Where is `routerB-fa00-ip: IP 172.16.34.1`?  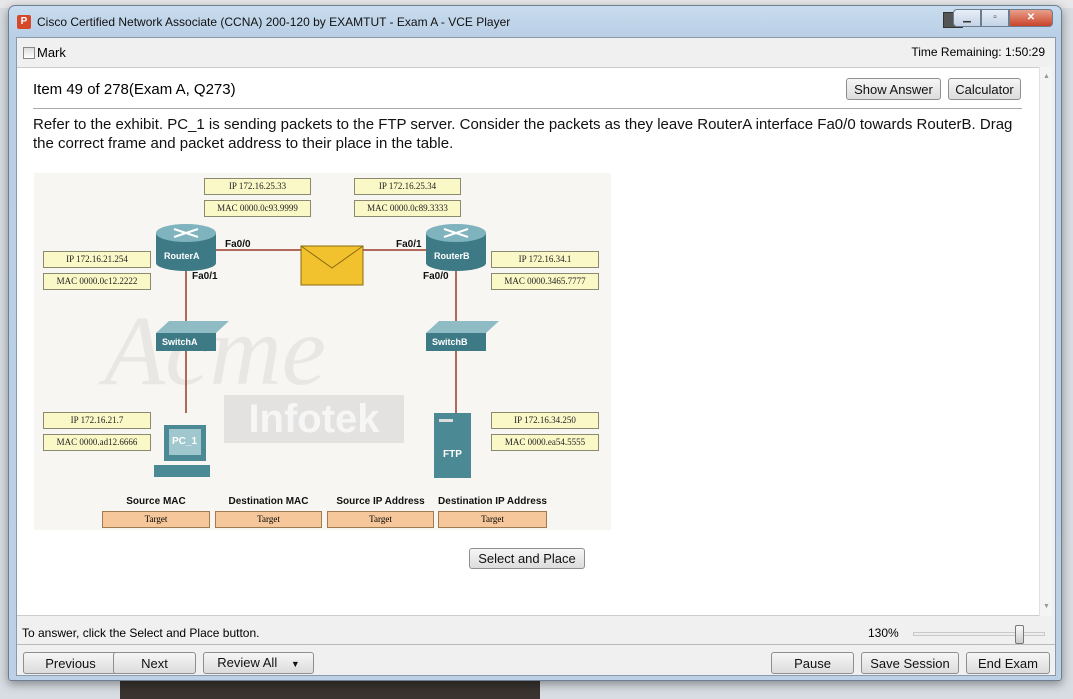 routerB-fa00-ip: IP 172.16.34.1 is located at coordinates (545, 259).